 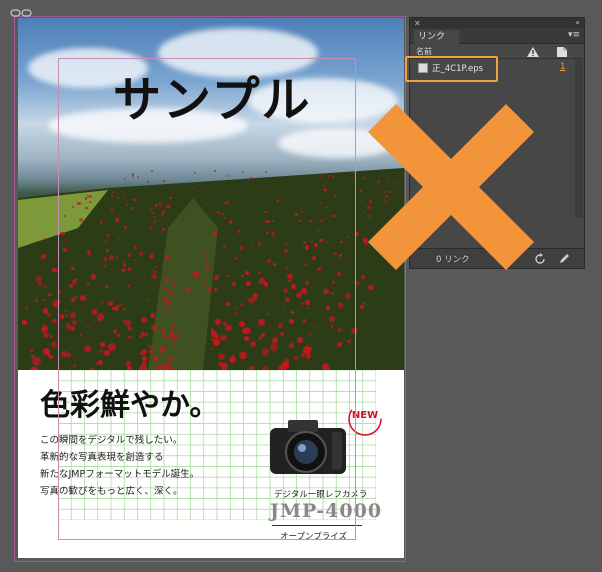 What do you see at coordinates (574, 35) in the screenshot?
I see `panel-menu-icon: ▾≡` at bounding box center [574, 35].